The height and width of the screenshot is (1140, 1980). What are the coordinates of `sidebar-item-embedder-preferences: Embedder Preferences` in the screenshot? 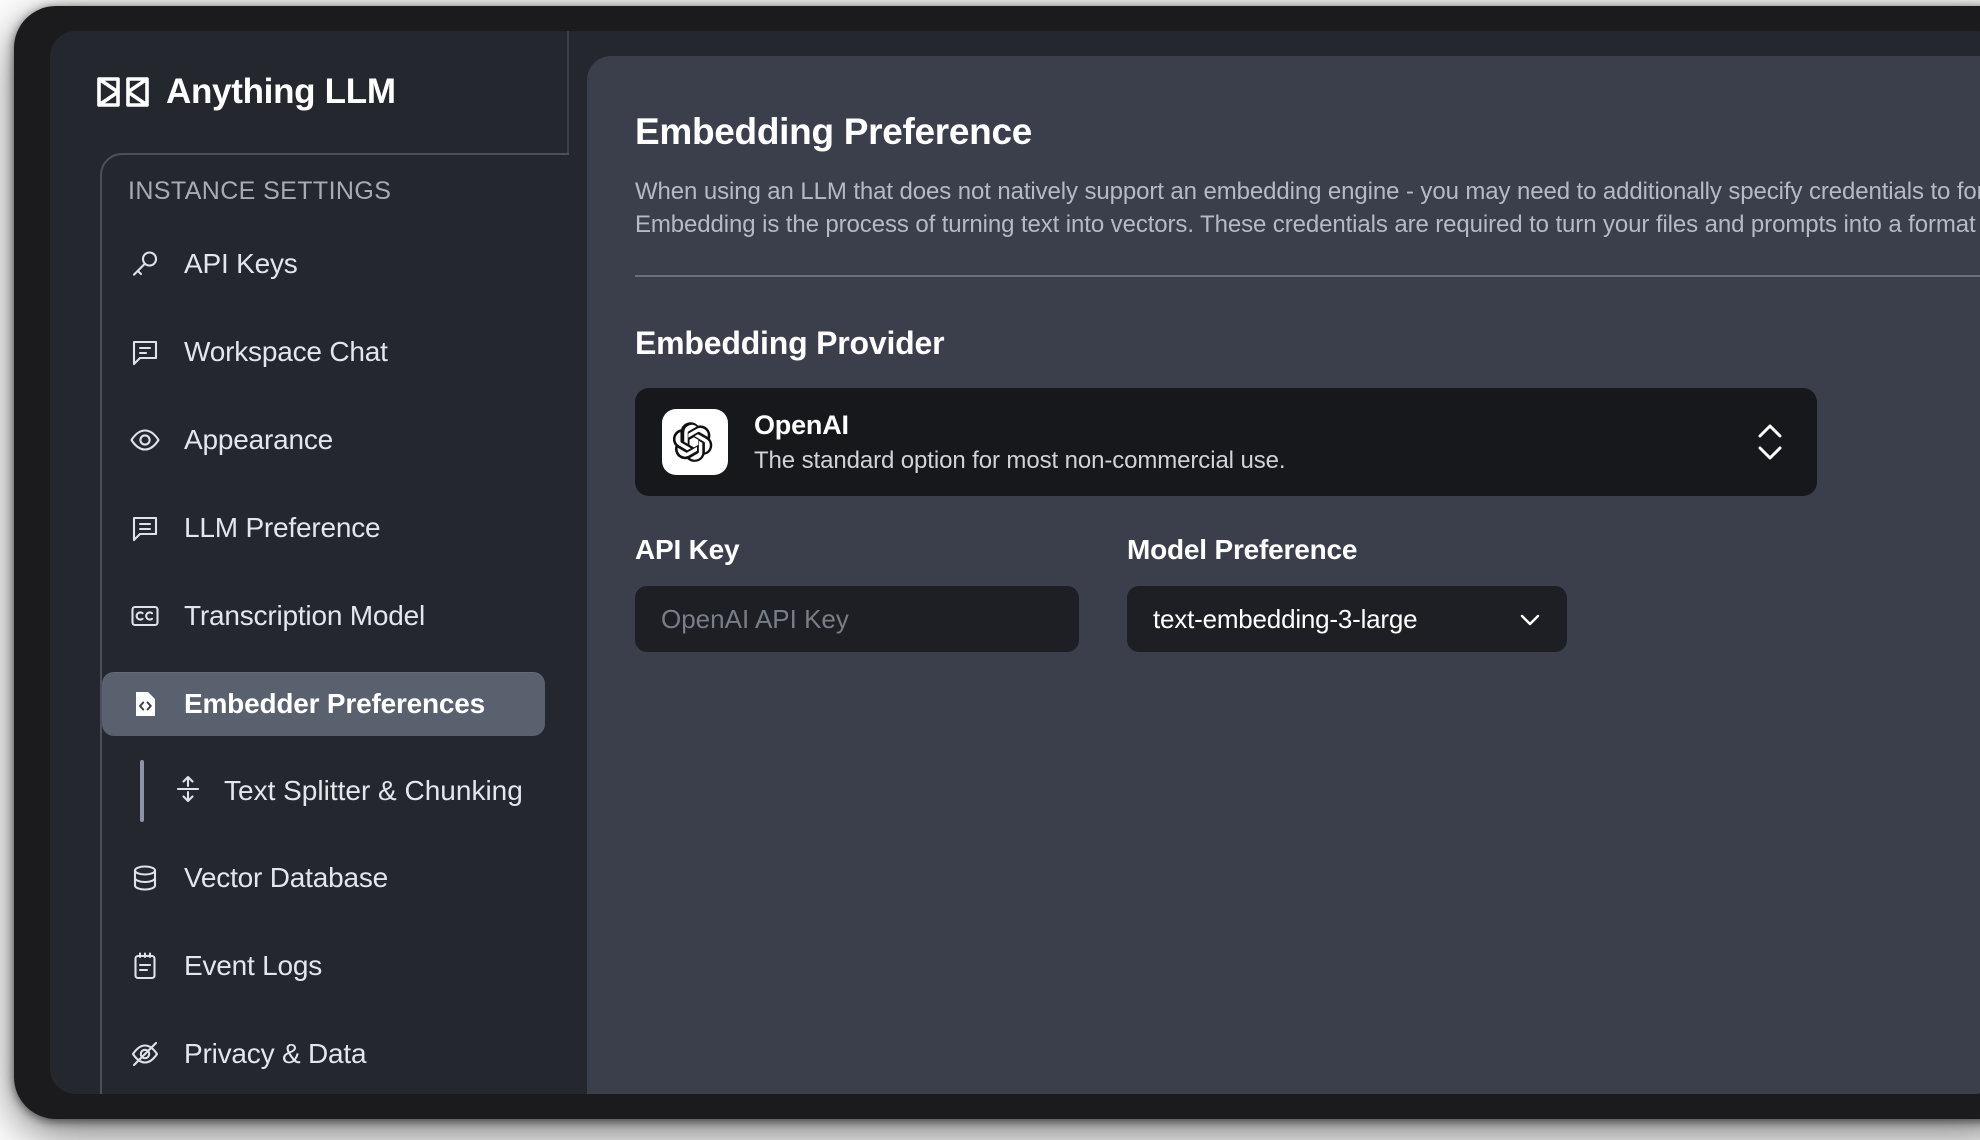 It's located at (323, 704).